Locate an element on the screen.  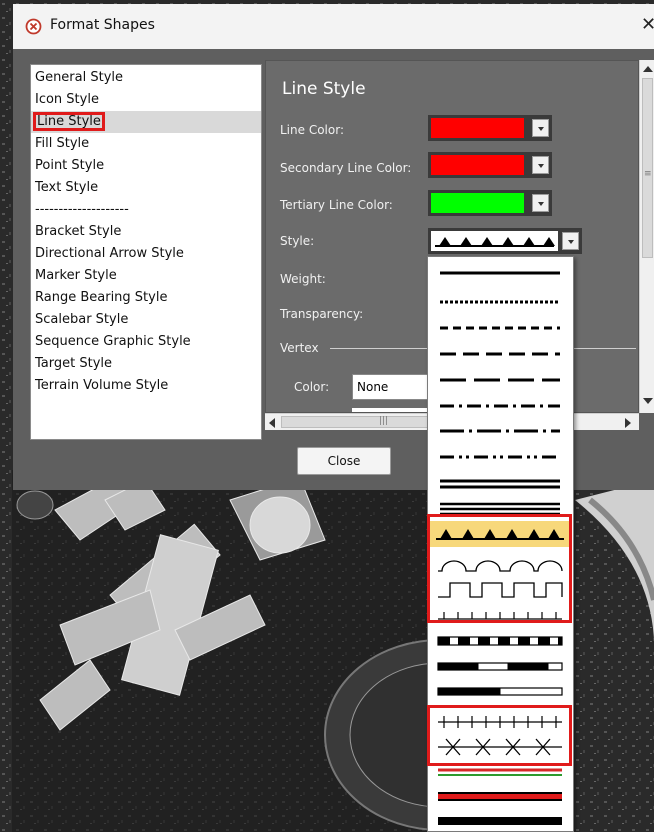
style-list-item-label: General Style is located at coordinates (79, 77).